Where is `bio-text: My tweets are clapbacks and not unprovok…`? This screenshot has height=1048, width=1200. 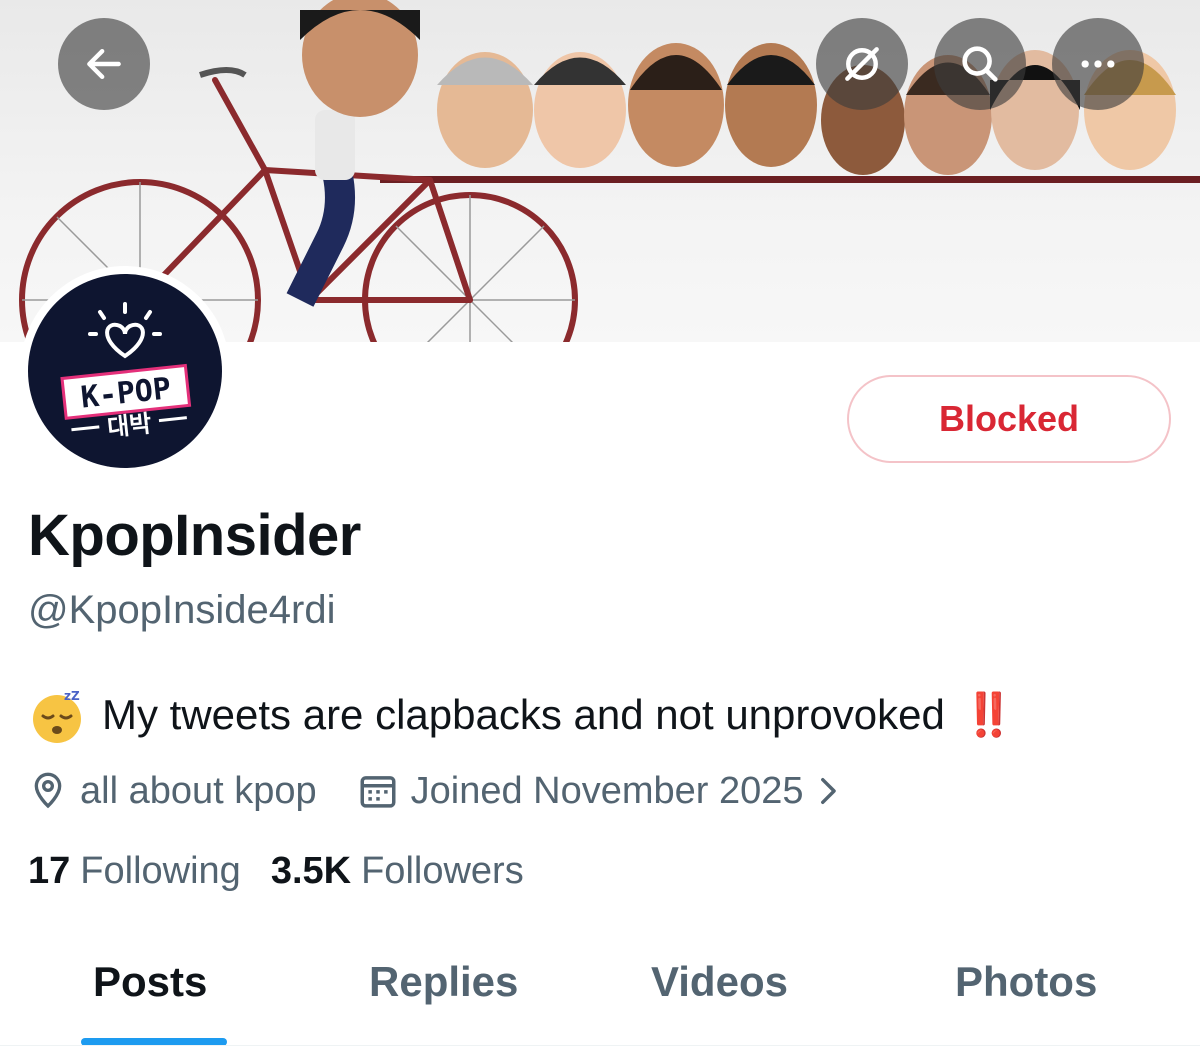 bio-text: My tweets are clapbacks and not unprovok… is located at coordinates (523, 714).